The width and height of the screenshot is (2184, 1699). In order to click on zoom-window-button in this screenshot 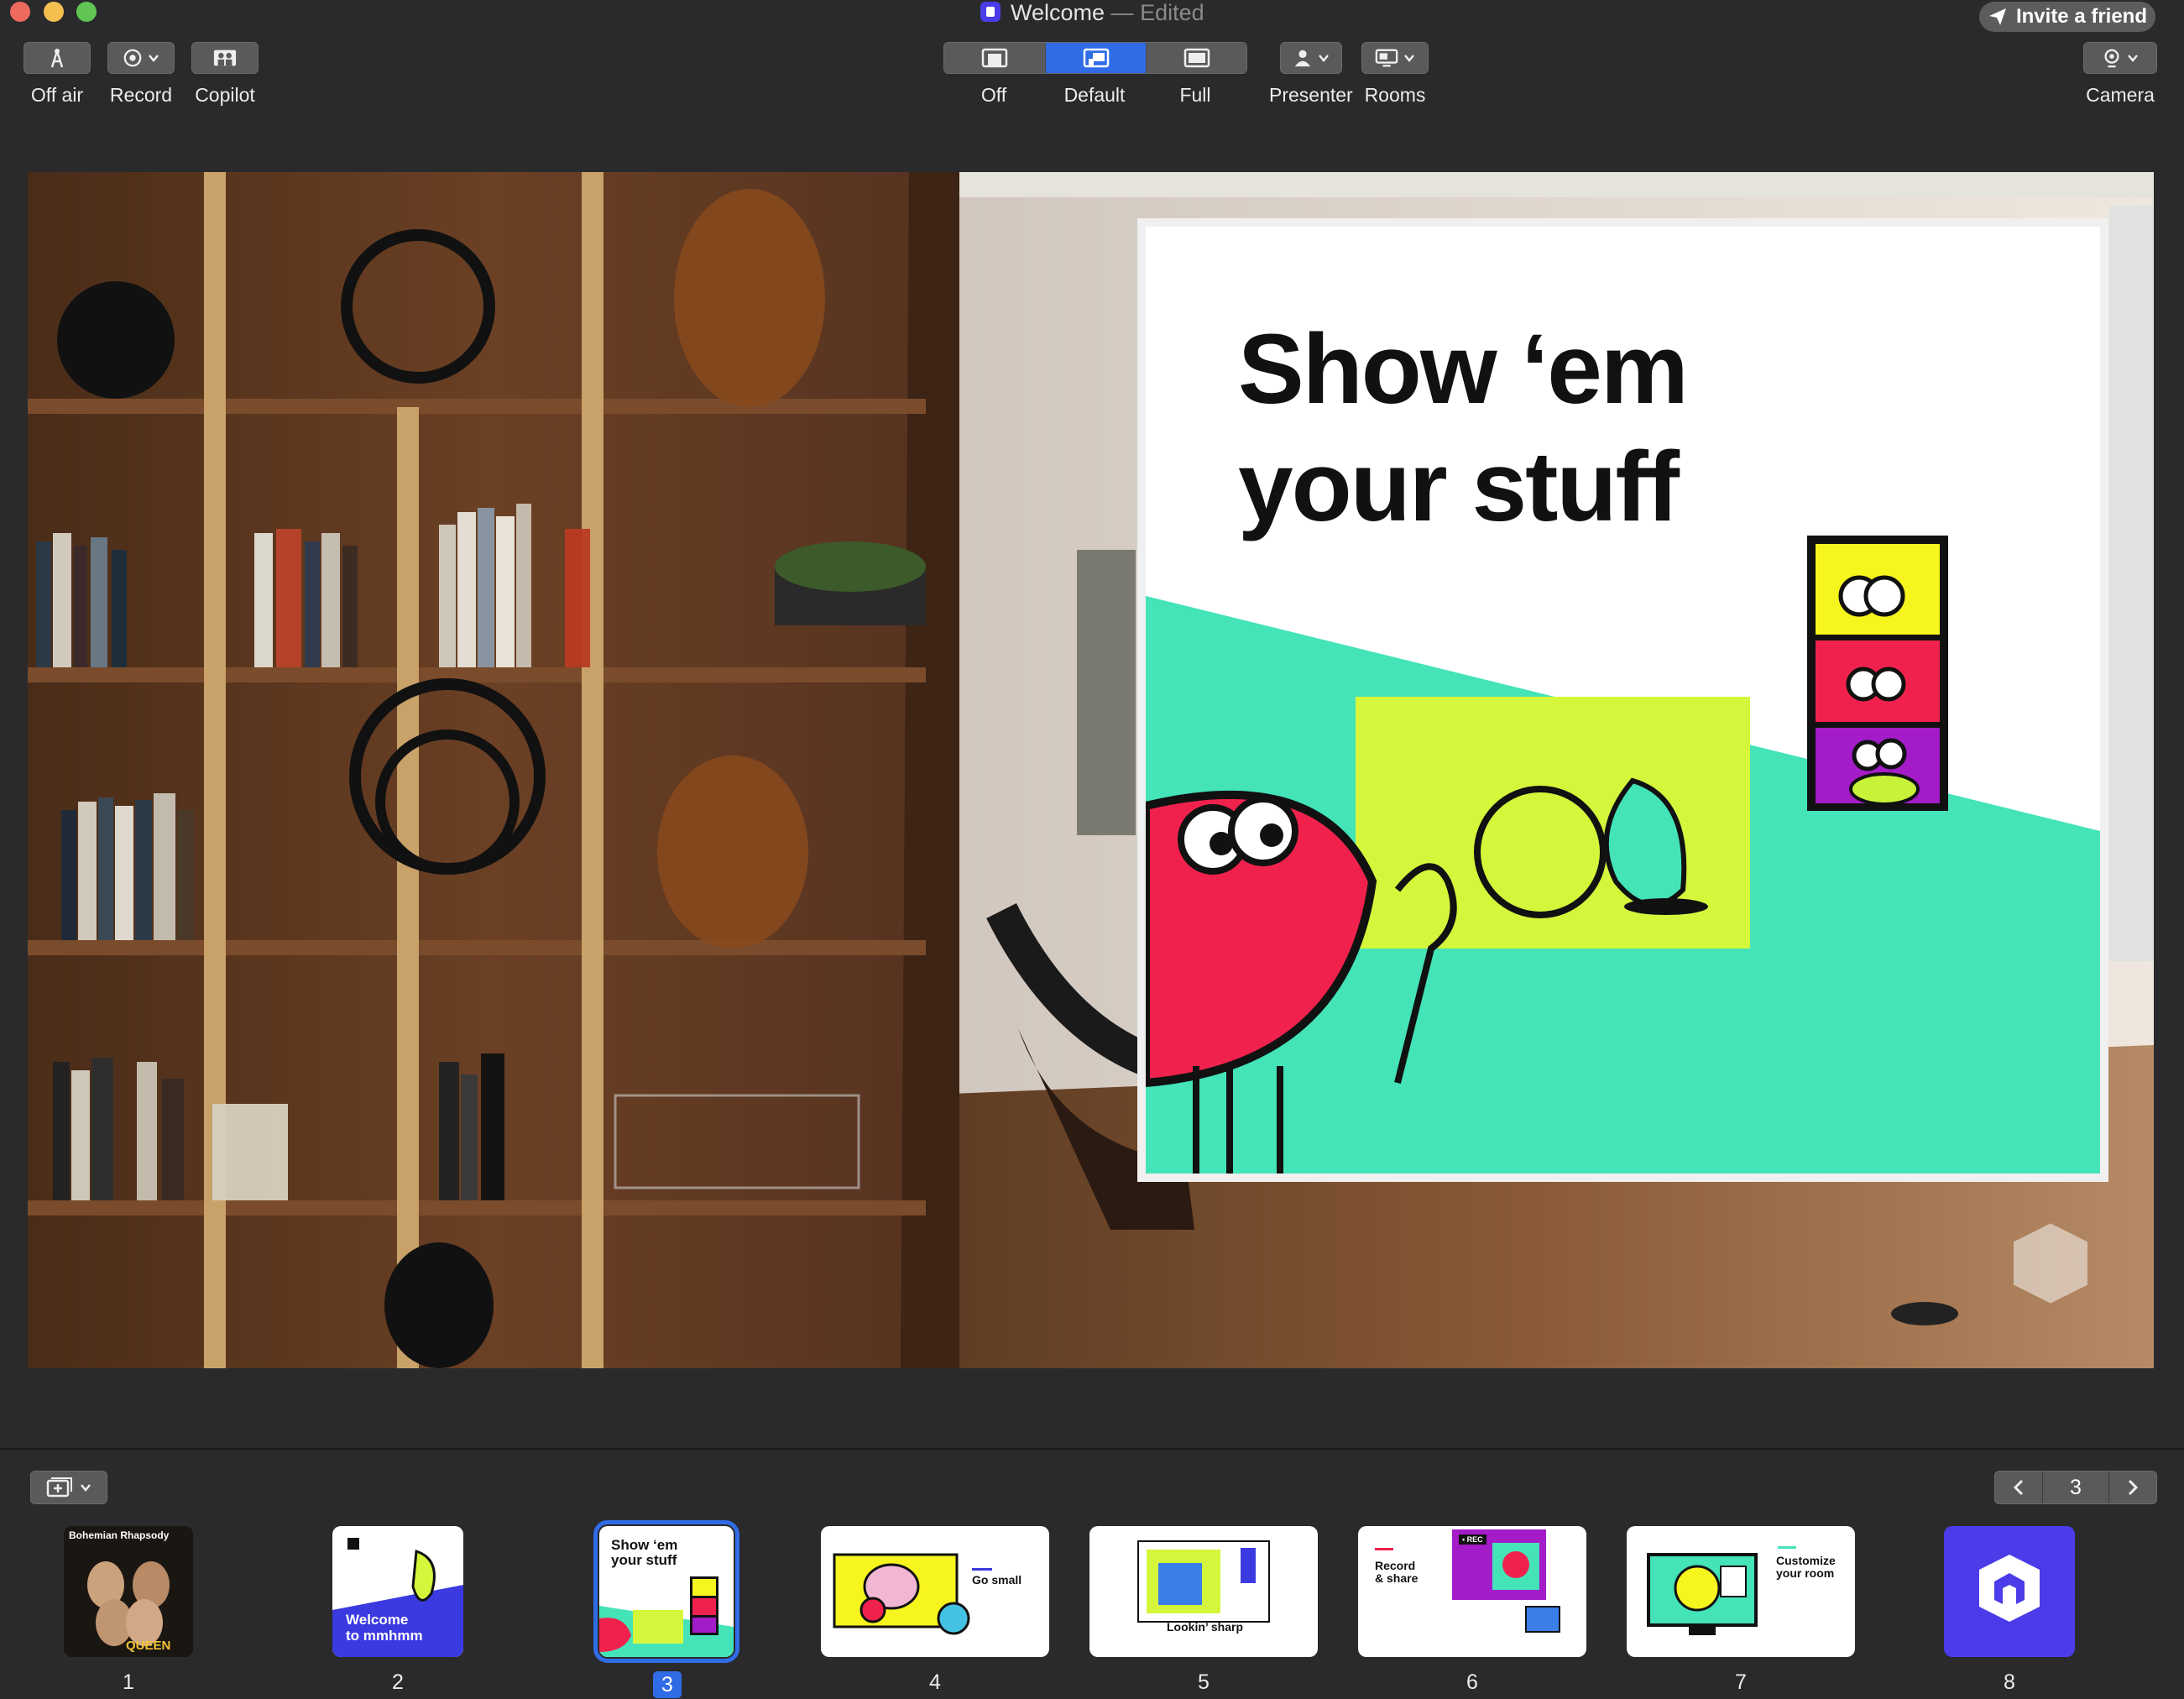, I will do `click(86, 12)`.